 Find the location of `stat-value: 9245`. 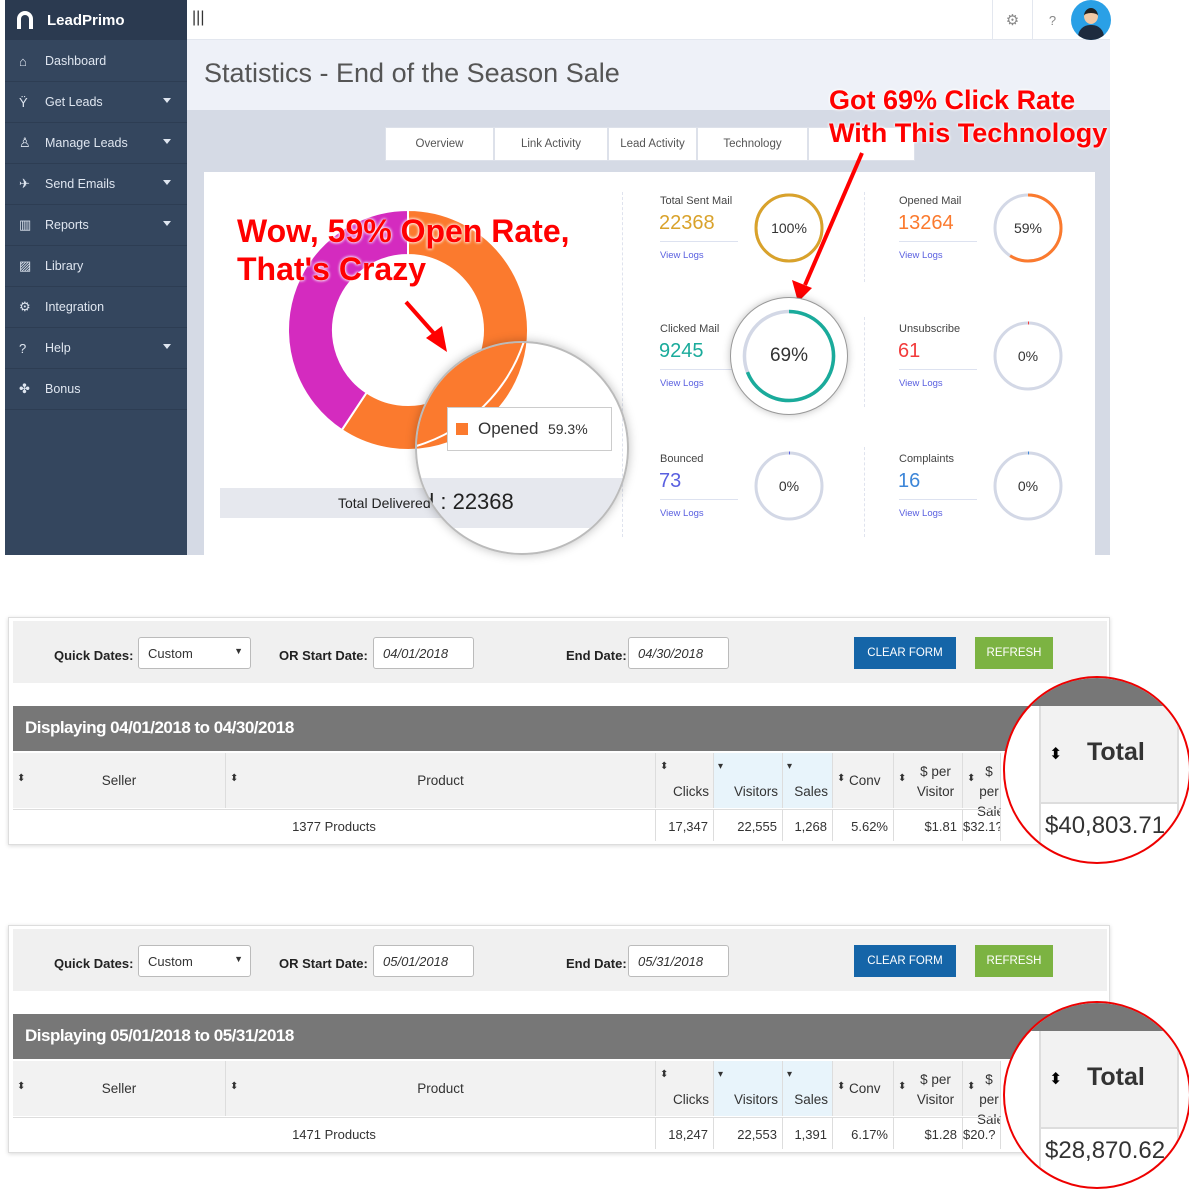

stat-value: 9245 is located at coordinates (681, 351).